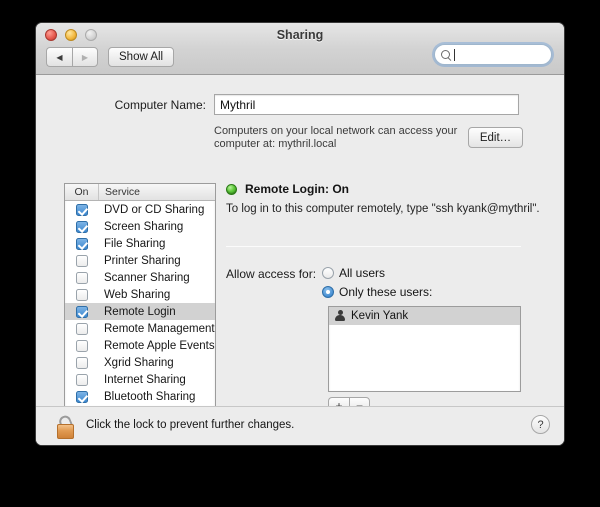 The image size is (600, 507). What do you see at coordinates (147, 277) in the screenshot?
I see `service-name-label: Scanner Sharing` at bounding box center [147, 277].